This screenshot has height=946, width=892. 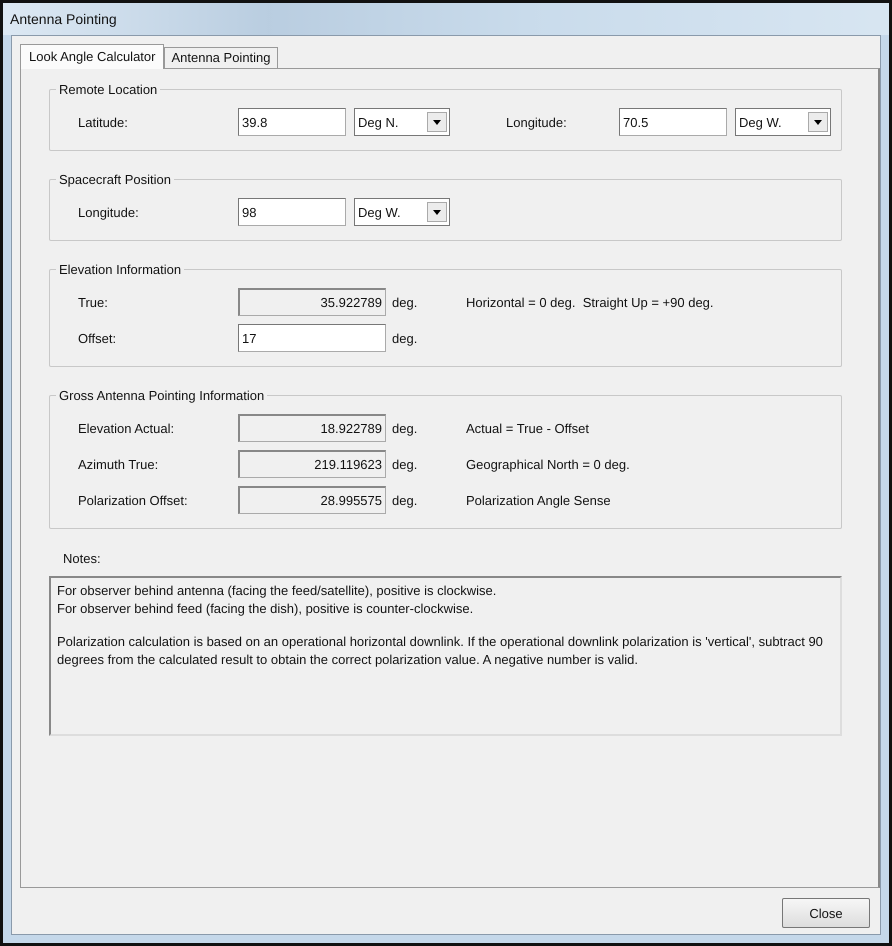 I want to click on group-title: Elevation Information, so click(x=120, y=269).